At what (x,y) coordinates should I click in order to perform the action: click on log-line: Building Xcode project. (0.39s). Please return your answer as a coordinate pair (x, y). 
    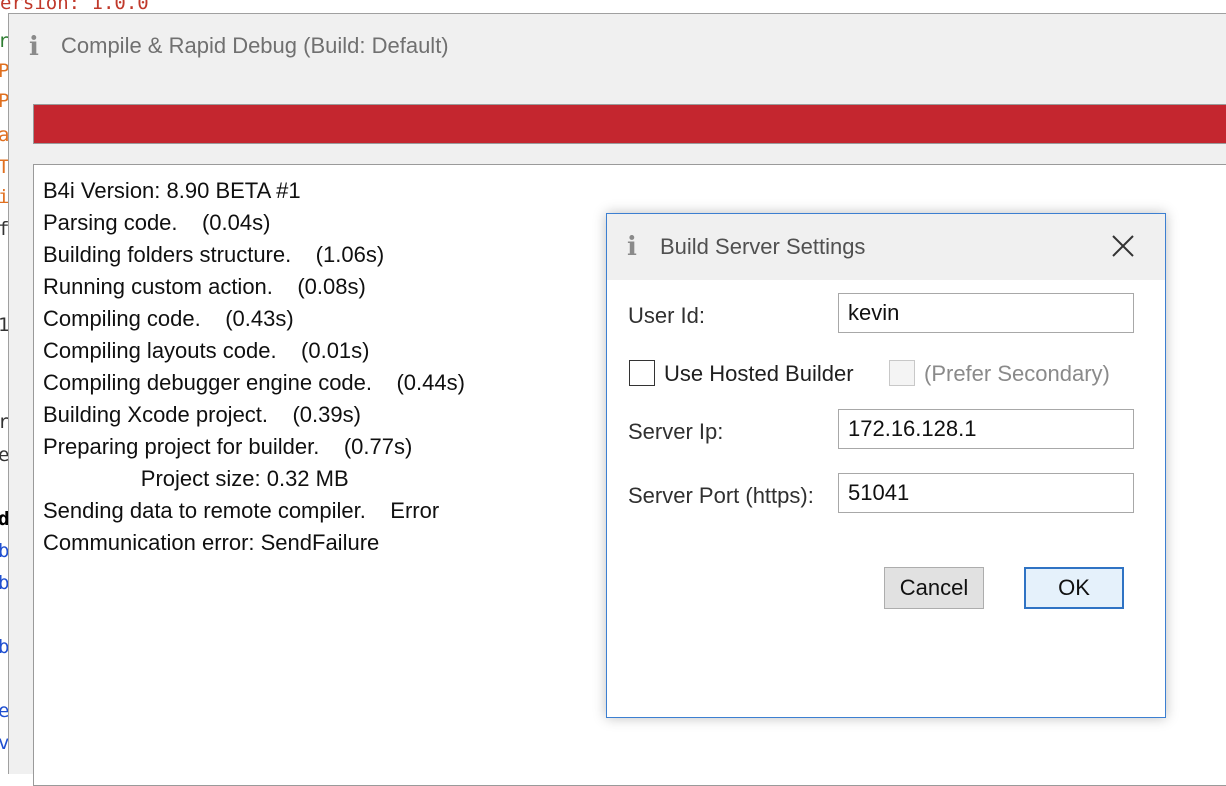
    Looking at the image, I should click on (202, 414).